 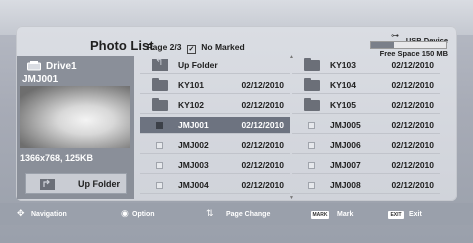 I want to click on item-name: JMJ007, so click(x=345, y=165).